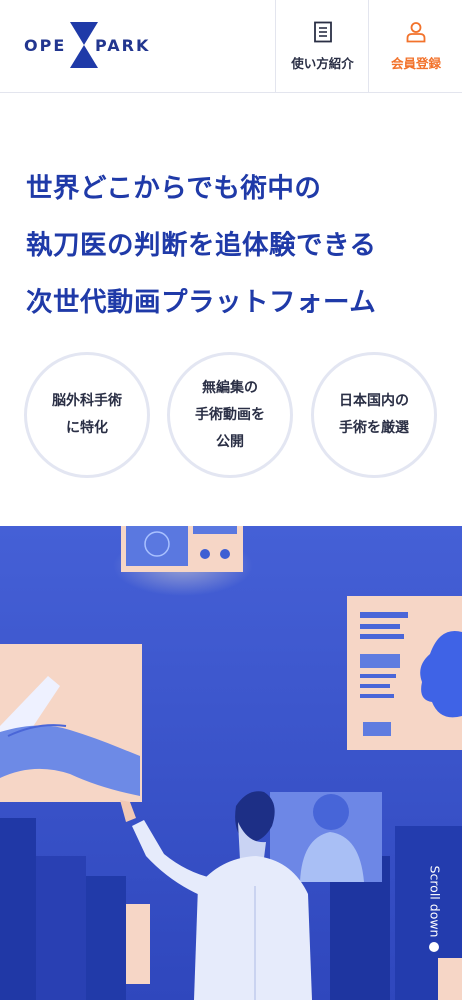 This screenshot has height=1000, width=462. Describe the element at coordinates (434, 947) in the screenshot. I see `scroll-dot-icon` at that location.